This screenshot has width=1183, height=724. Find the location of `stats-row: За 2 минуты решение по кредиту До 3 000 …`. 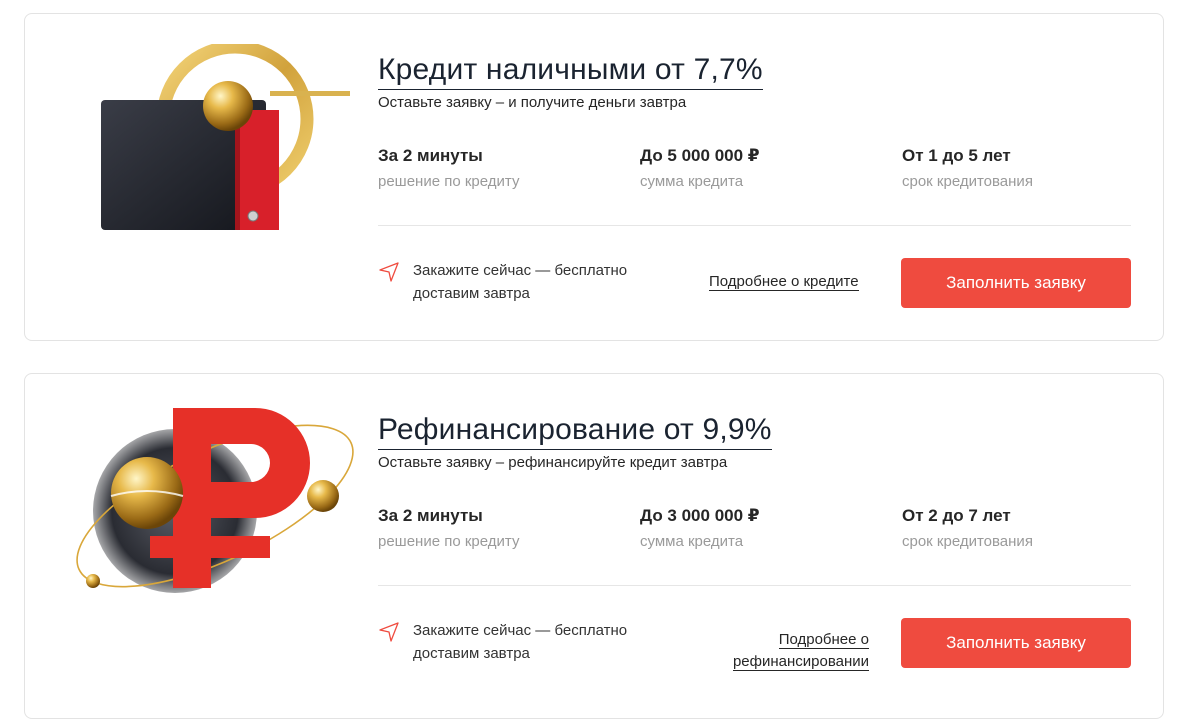

stats-row: За 2 минуты решение по кредиту До 3 000 … is located at coordinates (754, 531).